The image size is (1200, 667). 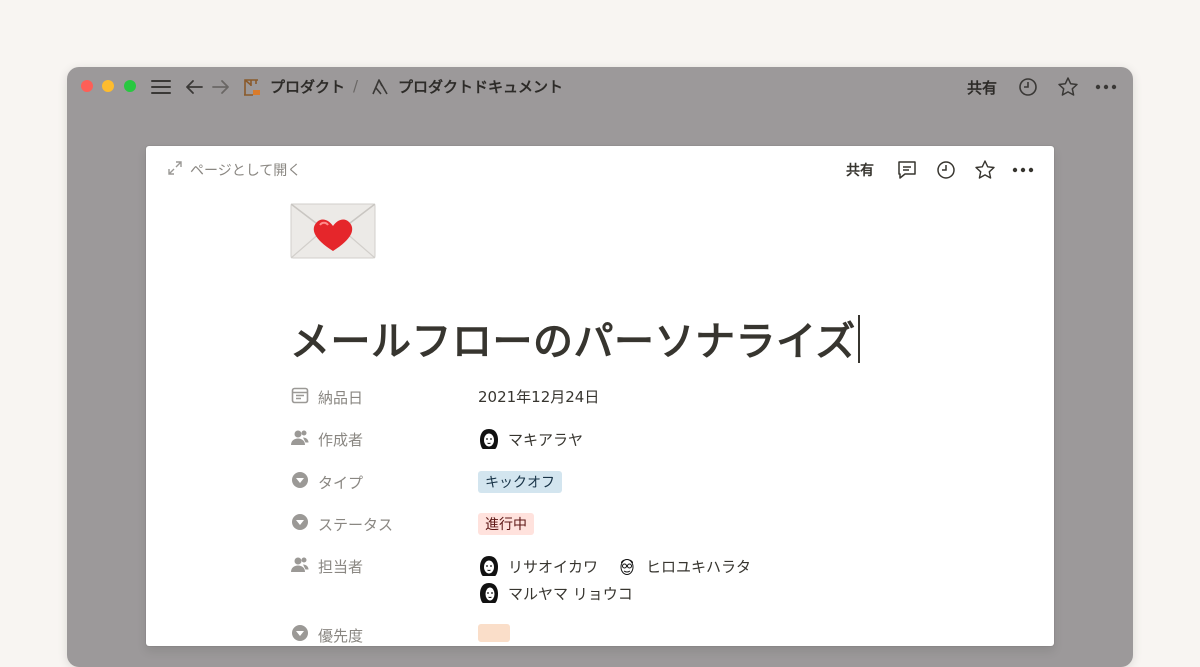 What do you see at coordinates (341, 635) in the screenshot?
I see `property-label: 優先度` at bounding box center [341, 635].